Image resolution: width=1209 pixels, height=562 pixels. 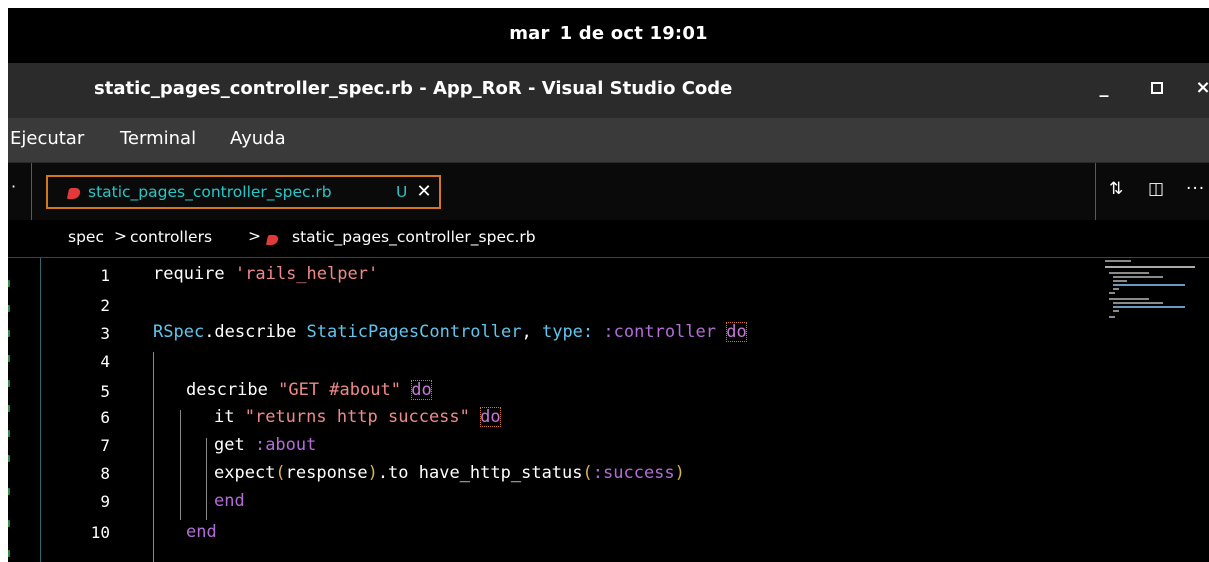 I want to click on code-line-5: describe "GET #about" do, so click(x=309, y=390).